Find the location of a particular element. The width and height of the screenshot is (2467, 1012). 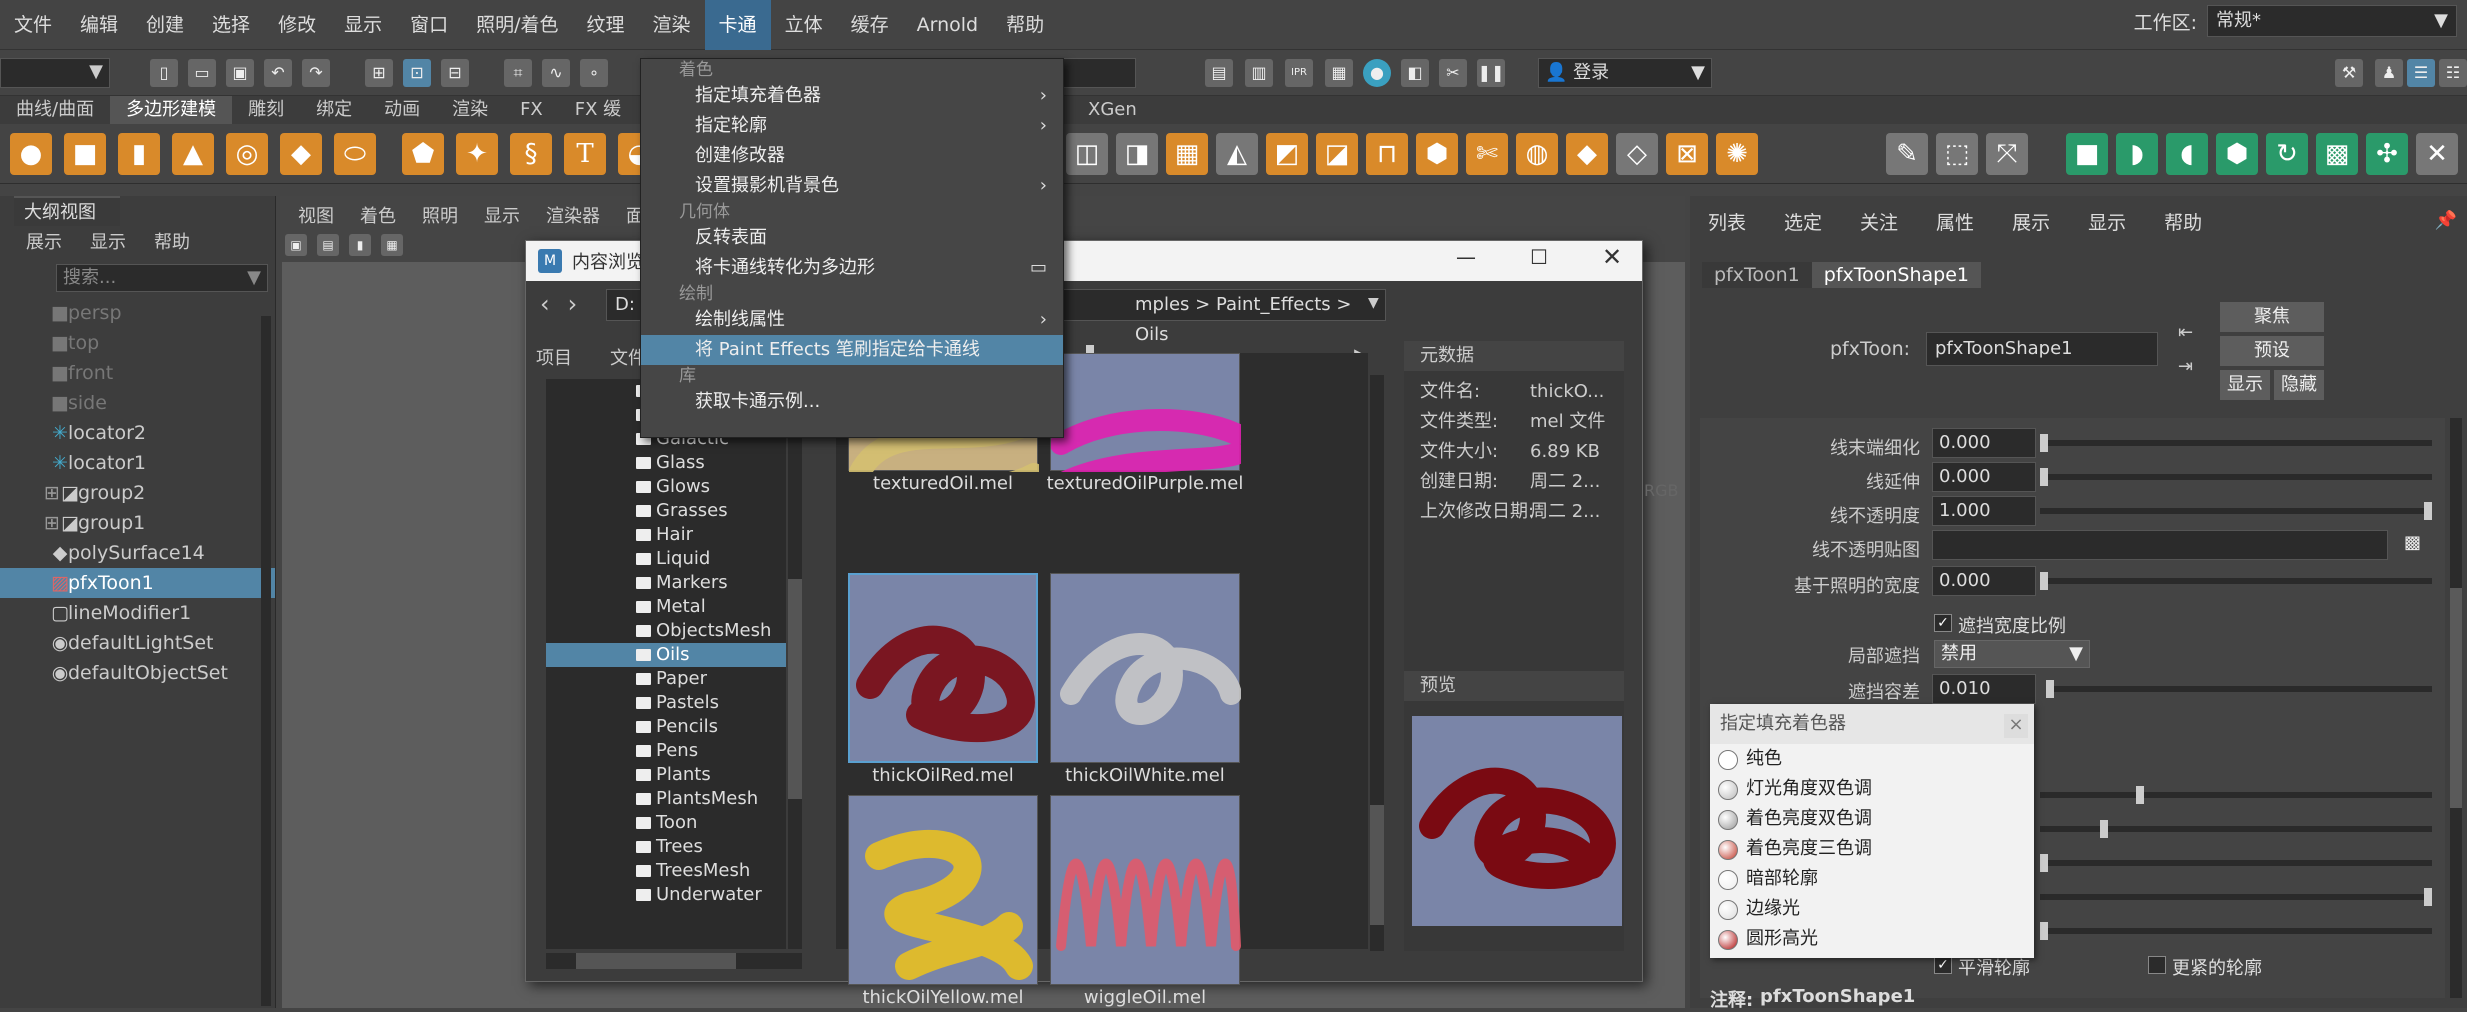

menu-12: 缓存 is located at coordinates (870, 25).